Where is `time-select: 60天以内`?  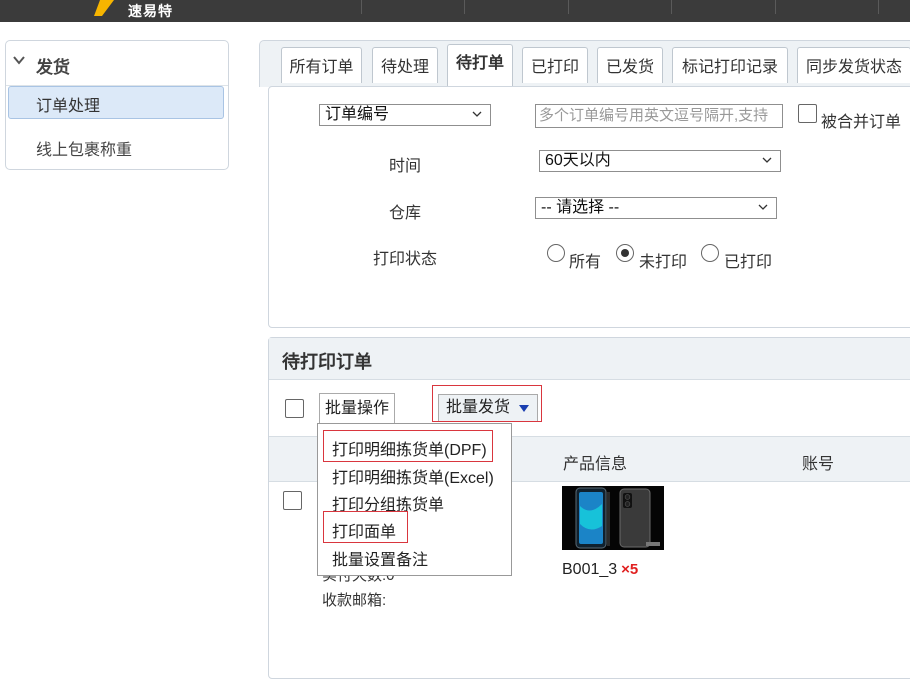
time-select: 60天以内 is located at coordinates (660, 161).